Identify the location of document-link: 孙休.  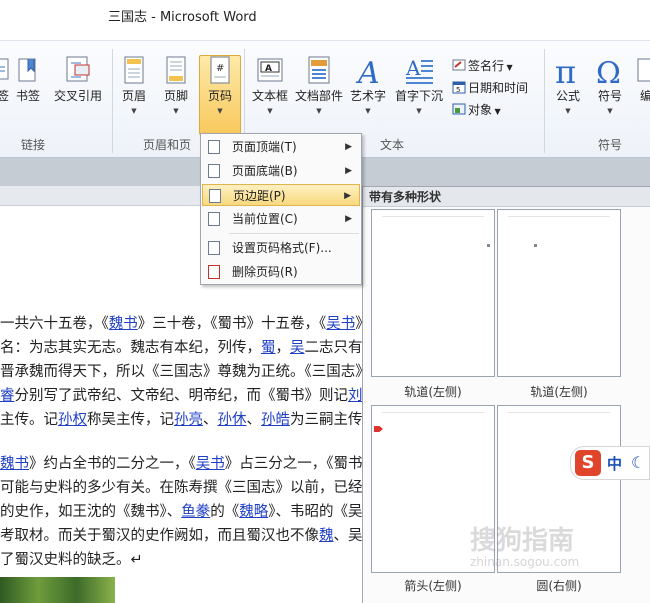
(232, 420).